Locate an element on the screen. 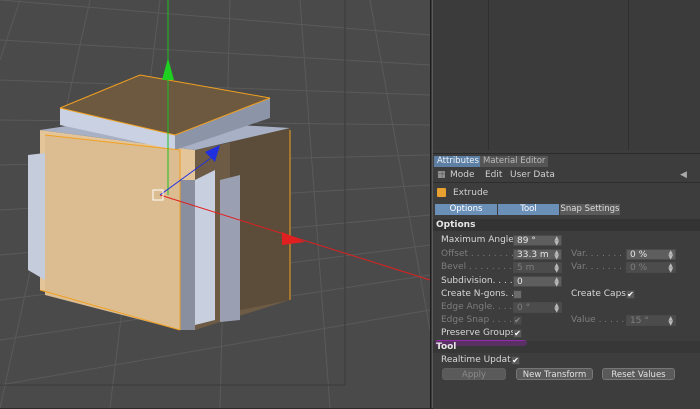 This screenshot has height=409, width=700. segment-options: Options is located at coordinates (466, 209).